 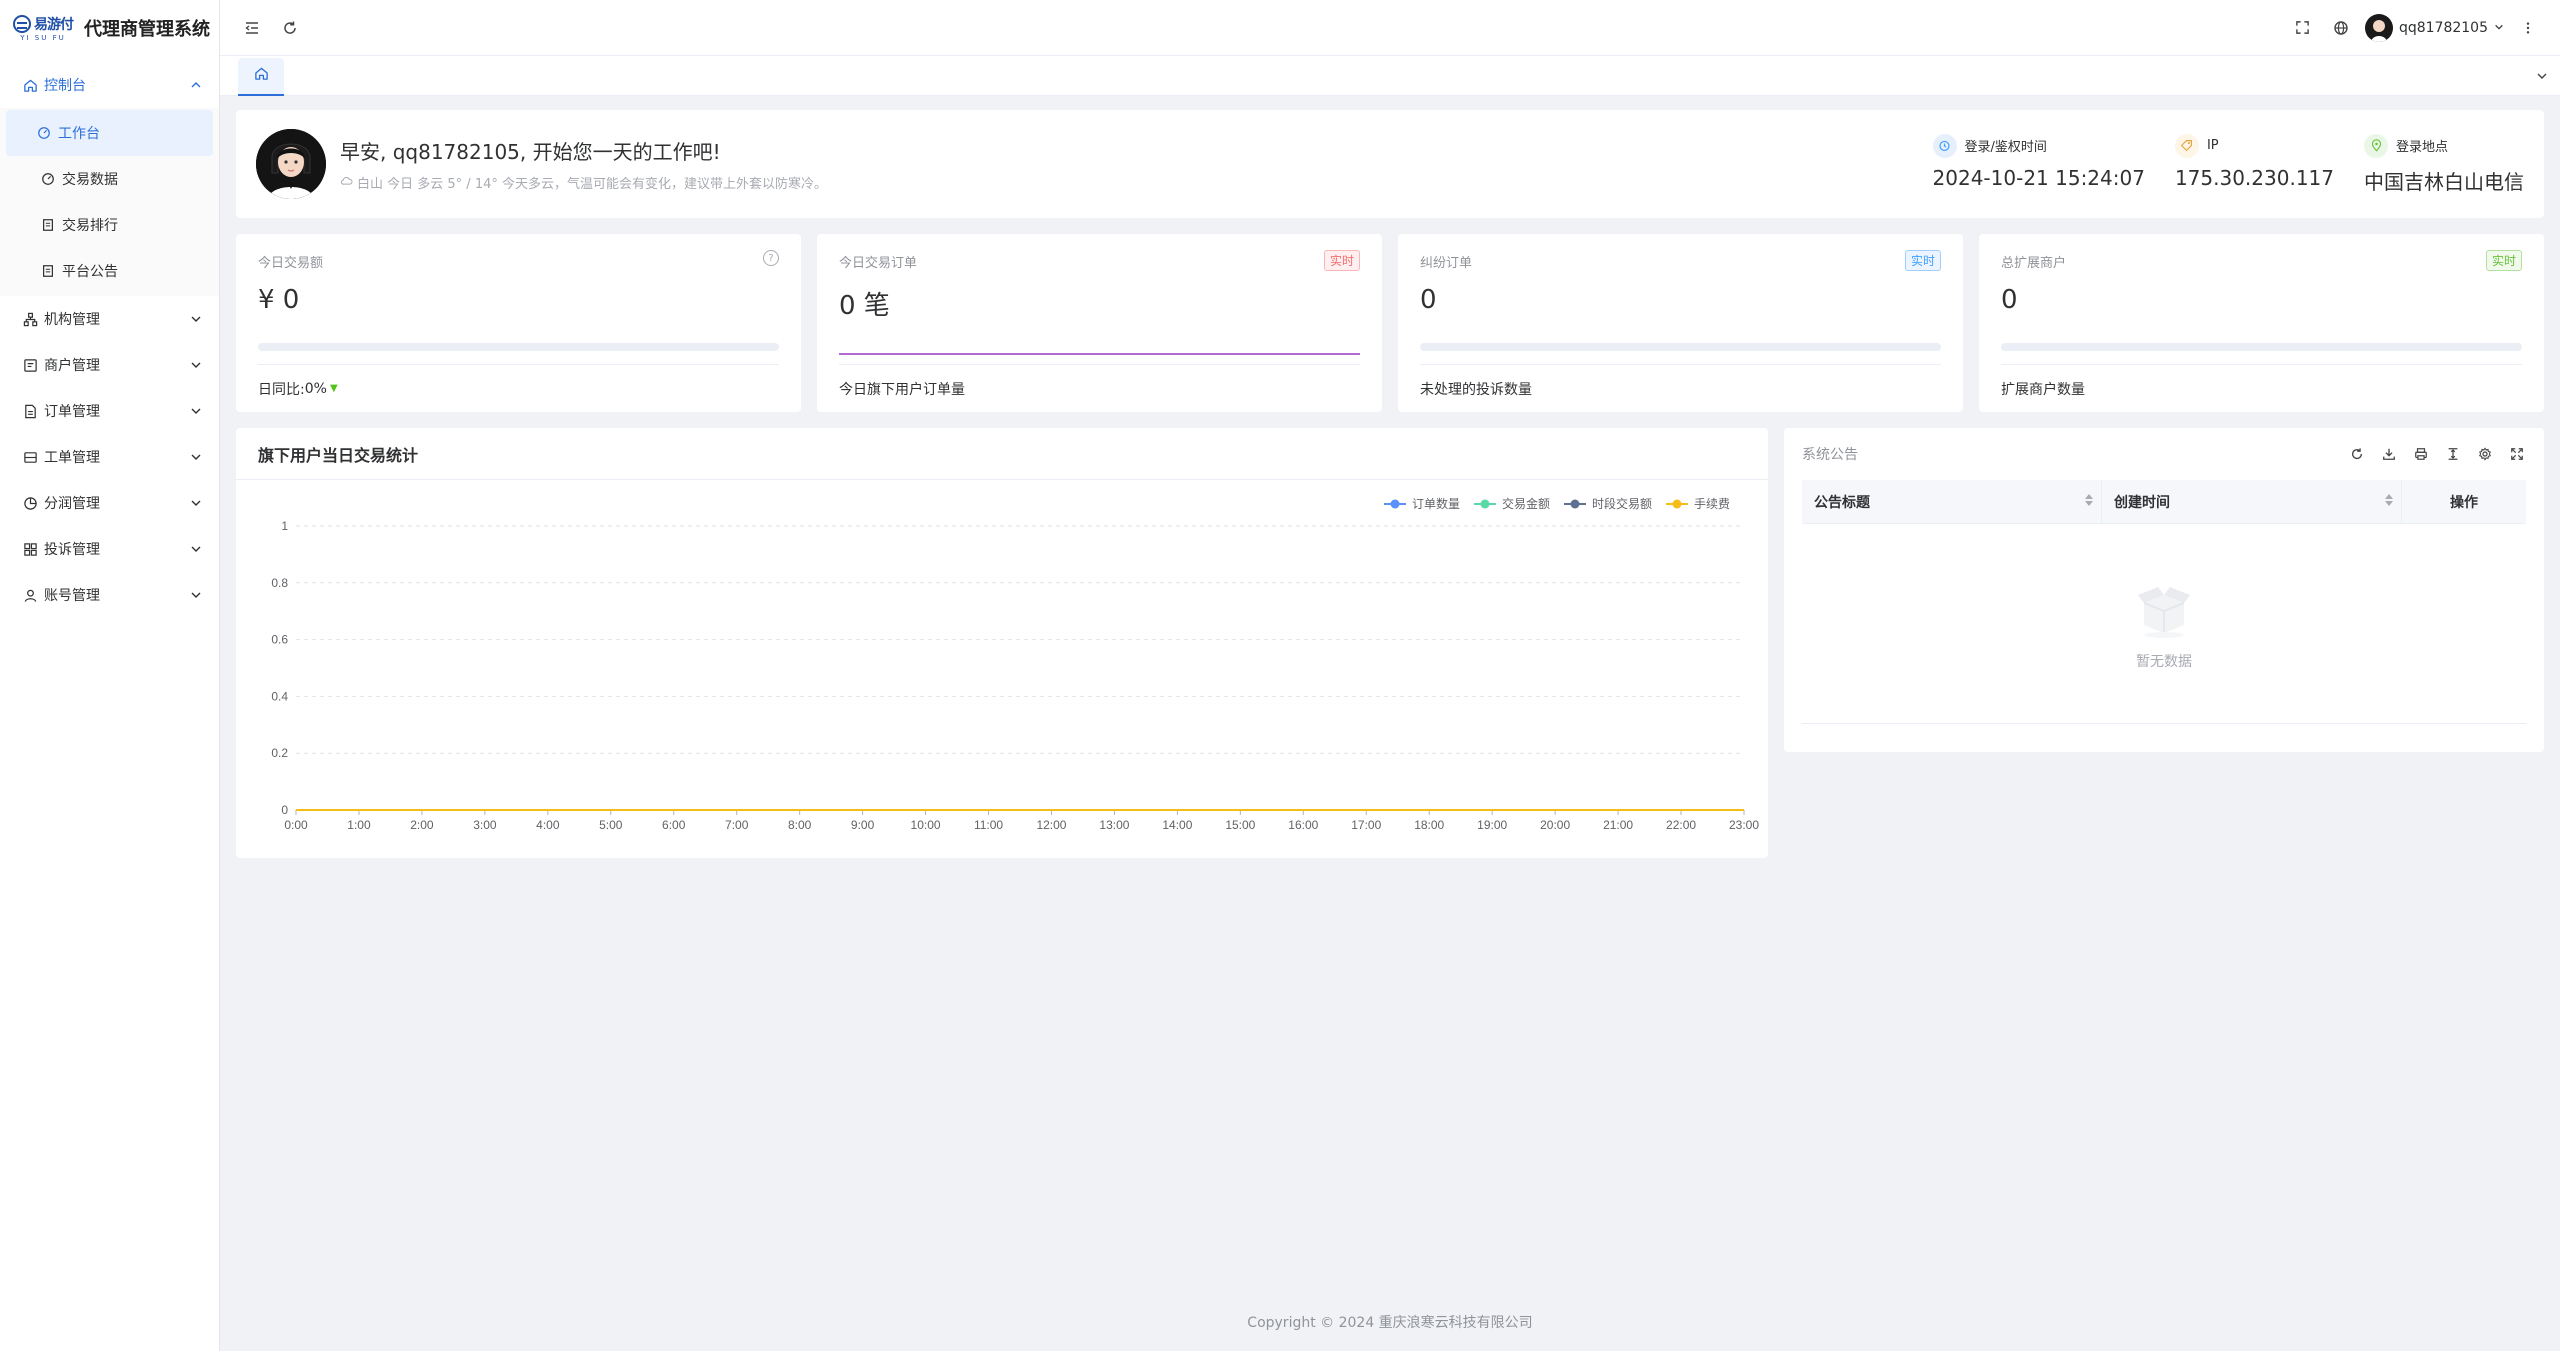 What do you see at coordinates (252, 28) in the screenshot?
I see `collapse-menu-icon` at bounding box center [252, 28].